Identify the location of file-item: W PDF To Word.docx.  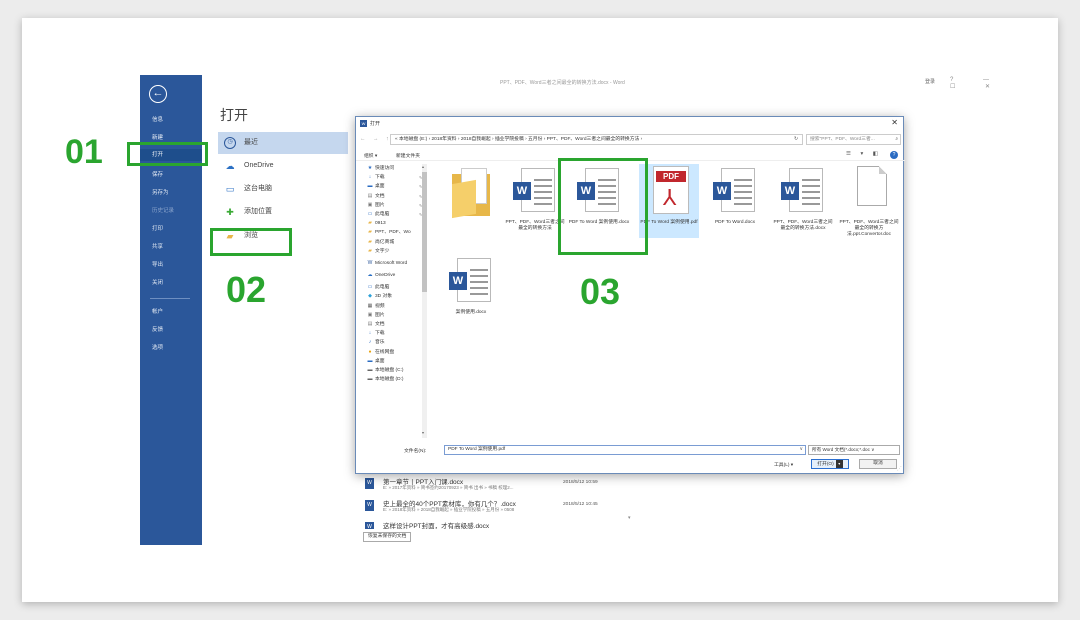
(735, 195).